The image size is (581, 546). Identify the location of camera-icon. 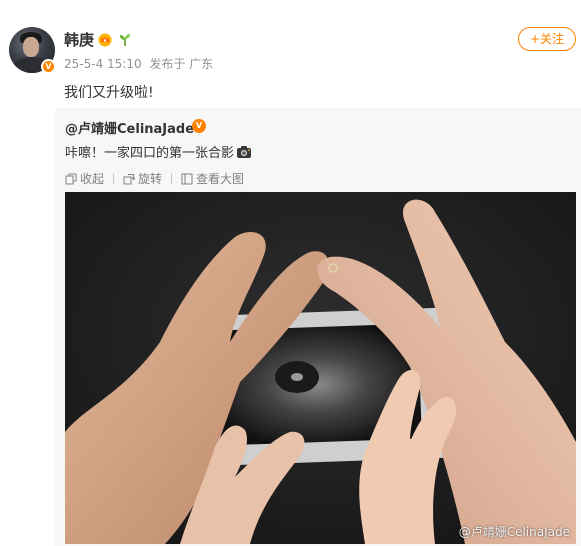
(244, 152).